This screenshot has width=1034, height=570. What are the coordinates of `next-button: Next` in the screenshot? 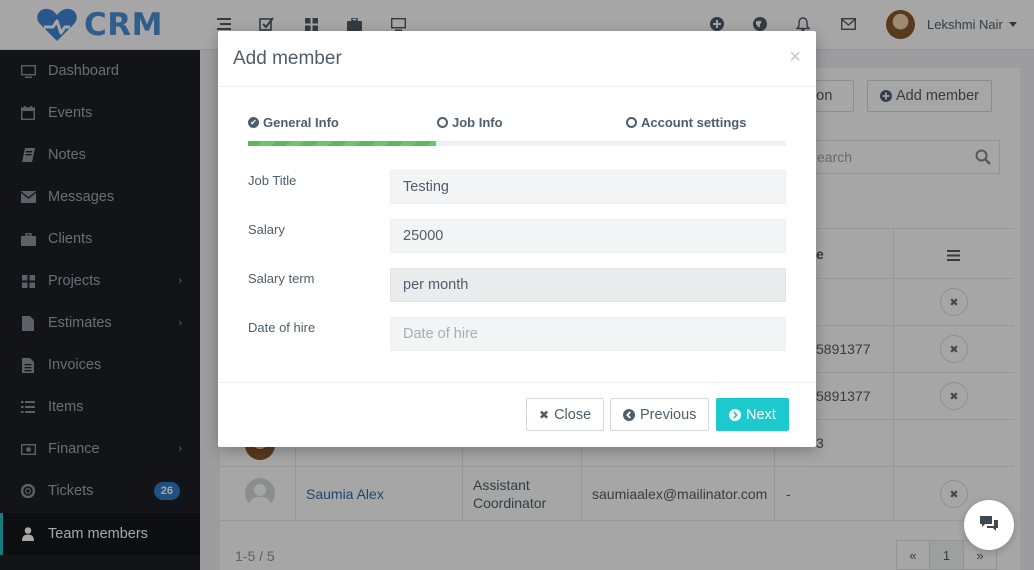 It's located at (752, 414).